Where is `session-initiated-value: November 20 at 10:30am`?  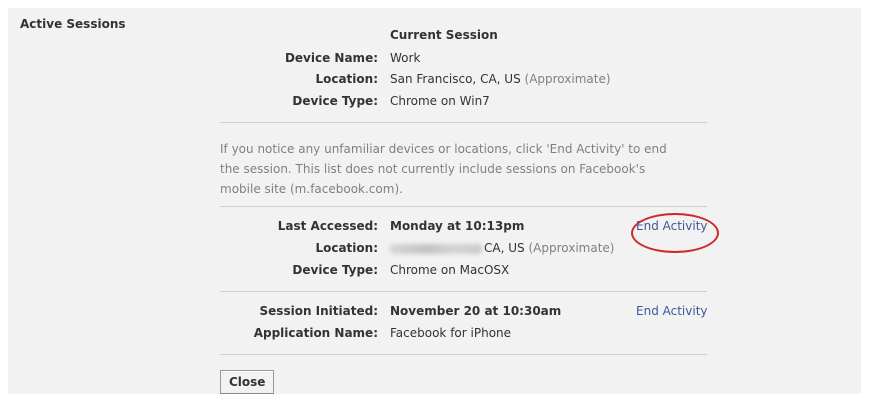 session-initiated-value: November 20 at 10:30am is located at coordinates (476, 311).